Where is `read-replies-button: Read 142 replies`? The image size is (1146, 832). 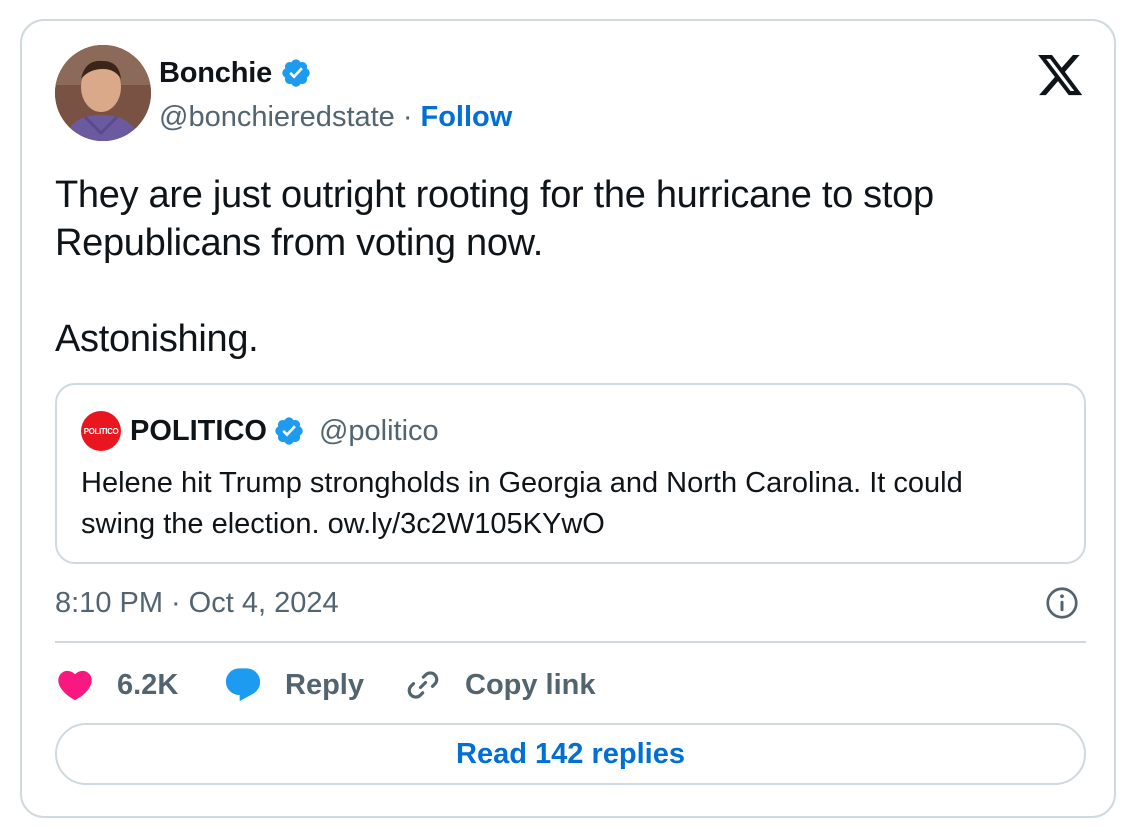 read-replies-button: Read 142 replies is located at coordinates (570, 754).